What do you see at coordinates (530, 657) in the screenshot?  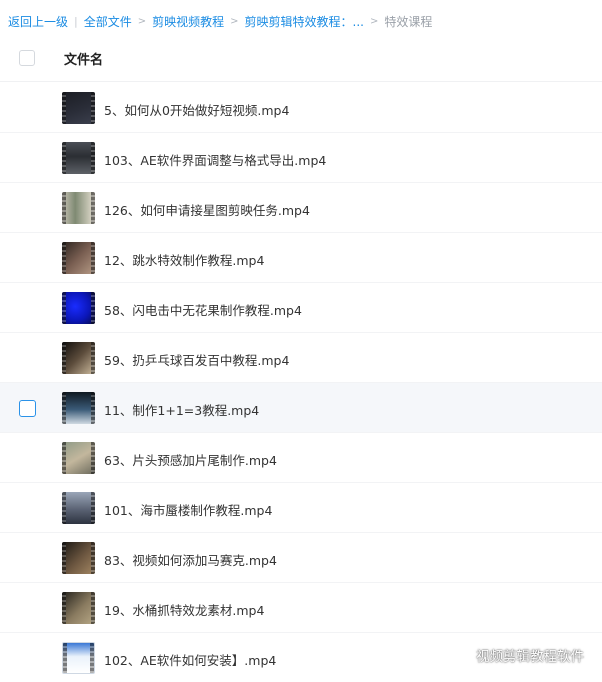 I see `watermark-text: 视频剪辑教程软件` at bounding box center [530, 657].